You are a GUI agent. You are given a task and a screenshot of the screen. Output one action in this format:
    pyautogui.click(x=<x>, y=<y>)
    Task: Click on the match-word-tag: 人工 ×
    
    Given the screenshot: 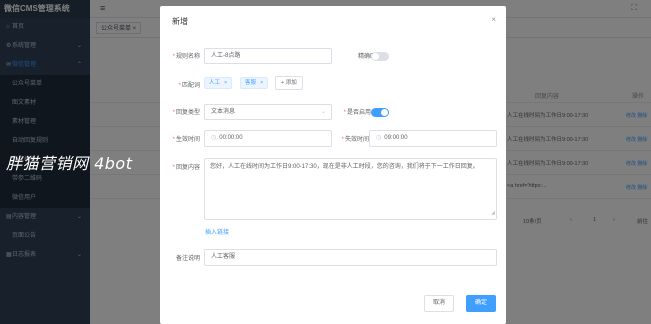 What is the action you would take?
    pyautogui.click(x=218, y=83)
    